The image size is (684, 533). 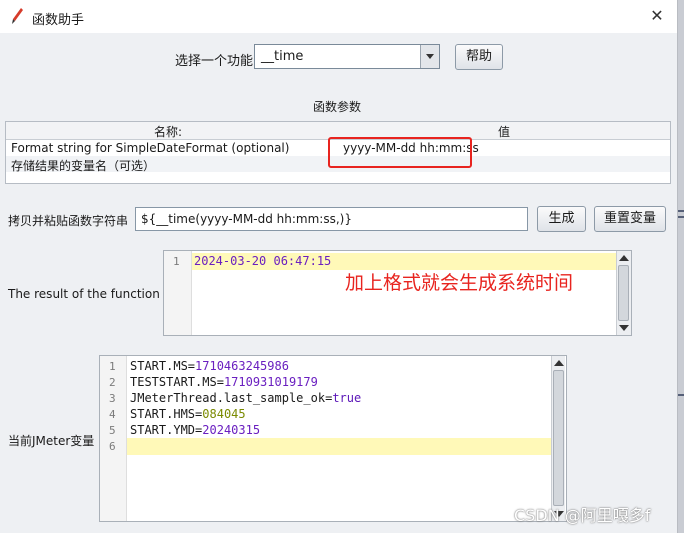 What do you see at coordinates (58, 20) in the screenshot?
I see `window-title: 函数助手` at bounding box center [58, 20].